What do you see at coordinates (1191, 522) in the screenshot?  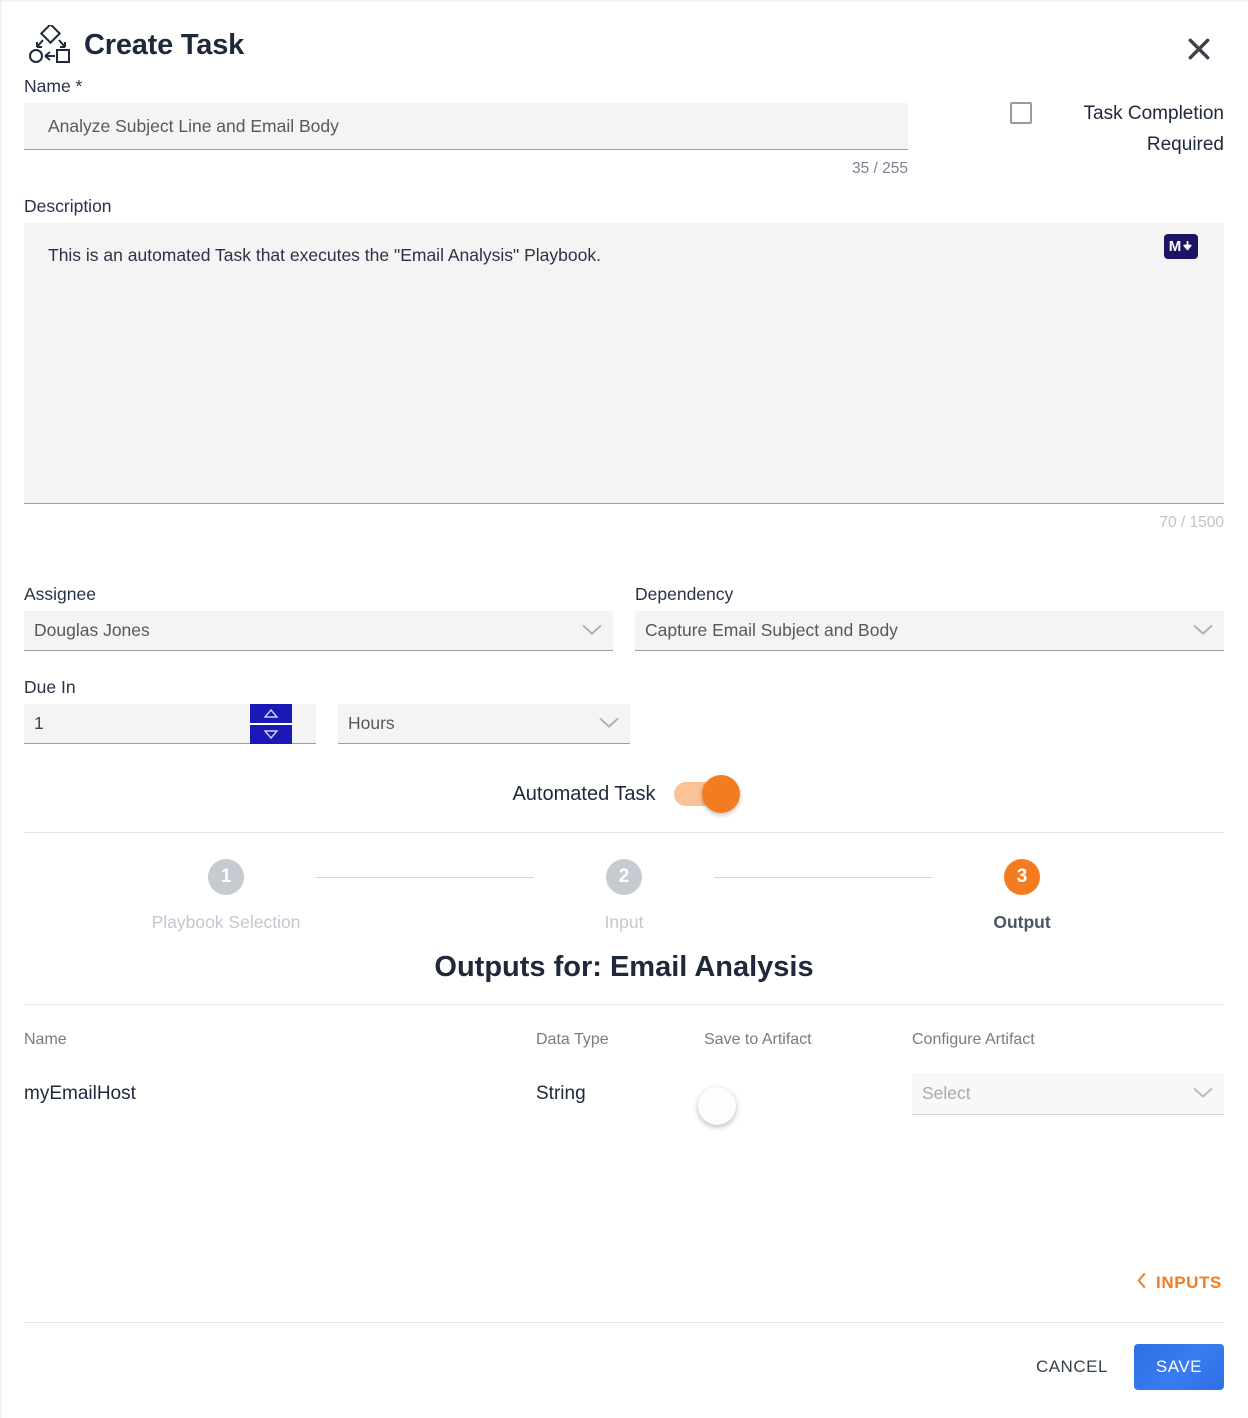 I see `description-counter: 70 / 1500` at bounding box center [1191, 522].